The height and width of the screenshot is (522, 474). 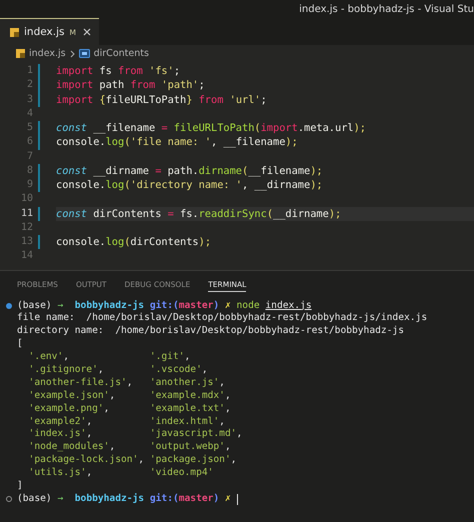 I want to click on code-line: const dirContents = fs.readdirSync(__dirname);, so click(x=199, y=214).